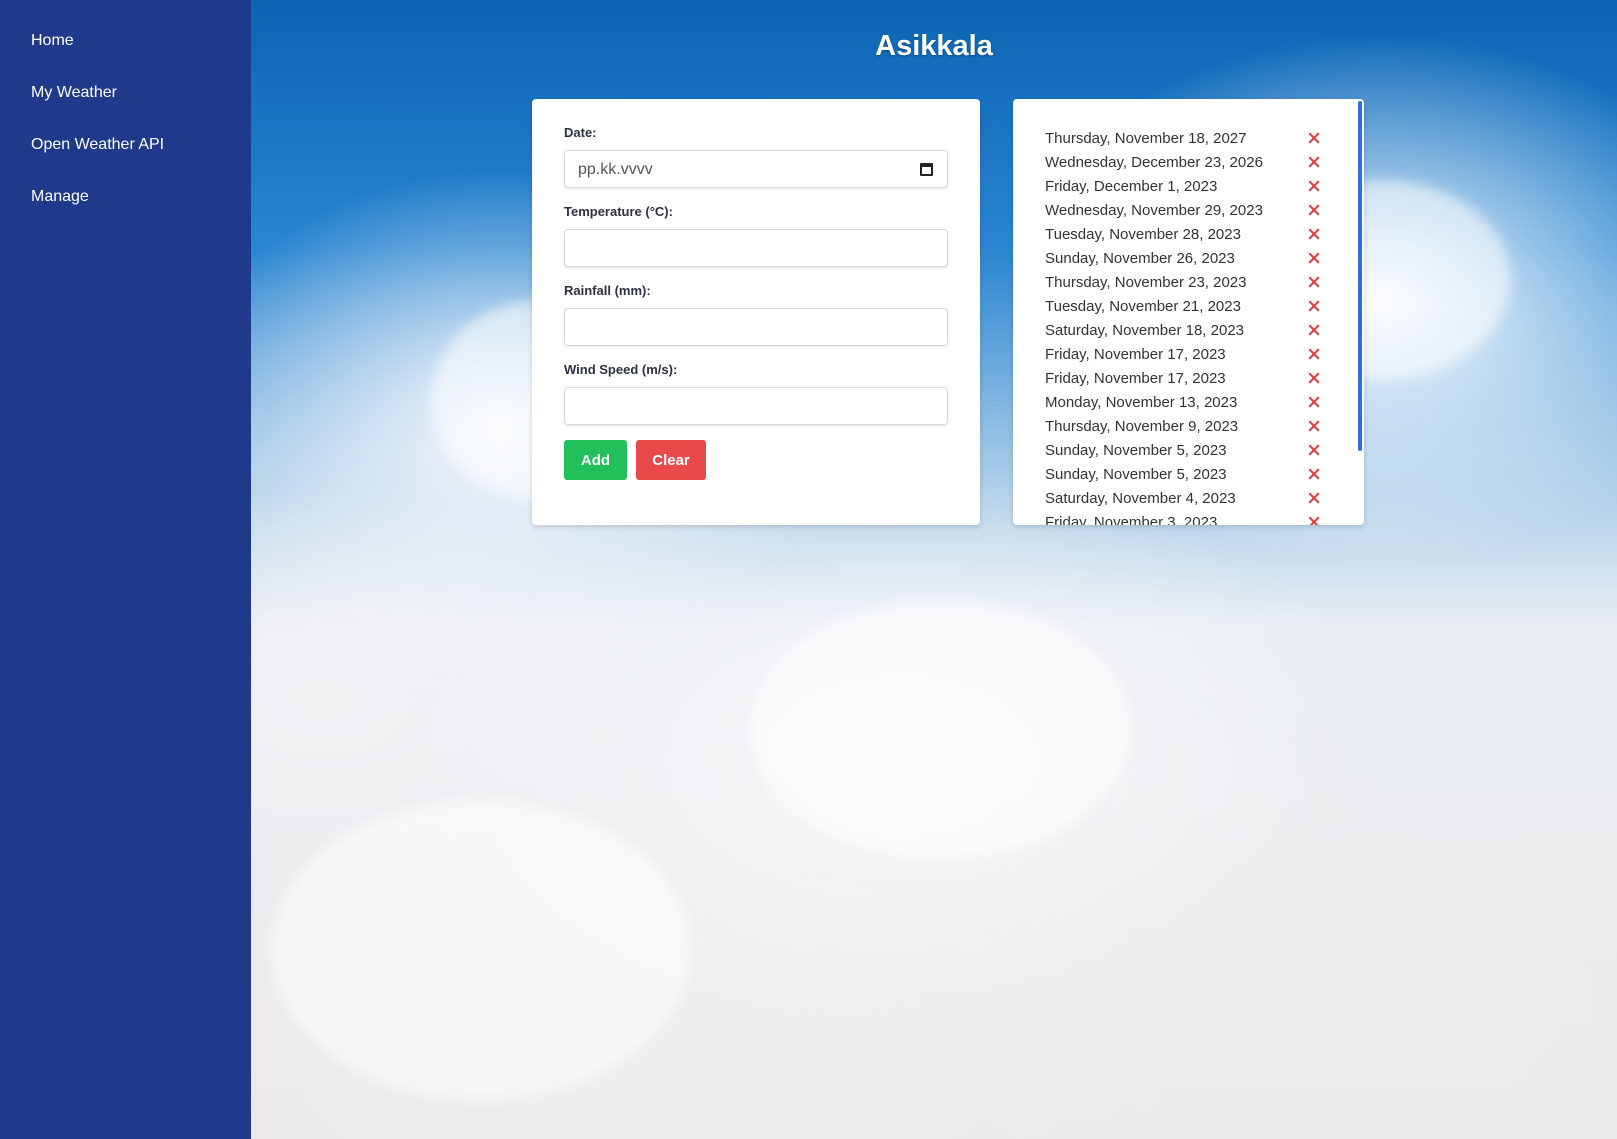  Describe the element at coordinates (615, 169) in the screenshot. I see `date-placeholder: pp.kk.vvvv` at that location.